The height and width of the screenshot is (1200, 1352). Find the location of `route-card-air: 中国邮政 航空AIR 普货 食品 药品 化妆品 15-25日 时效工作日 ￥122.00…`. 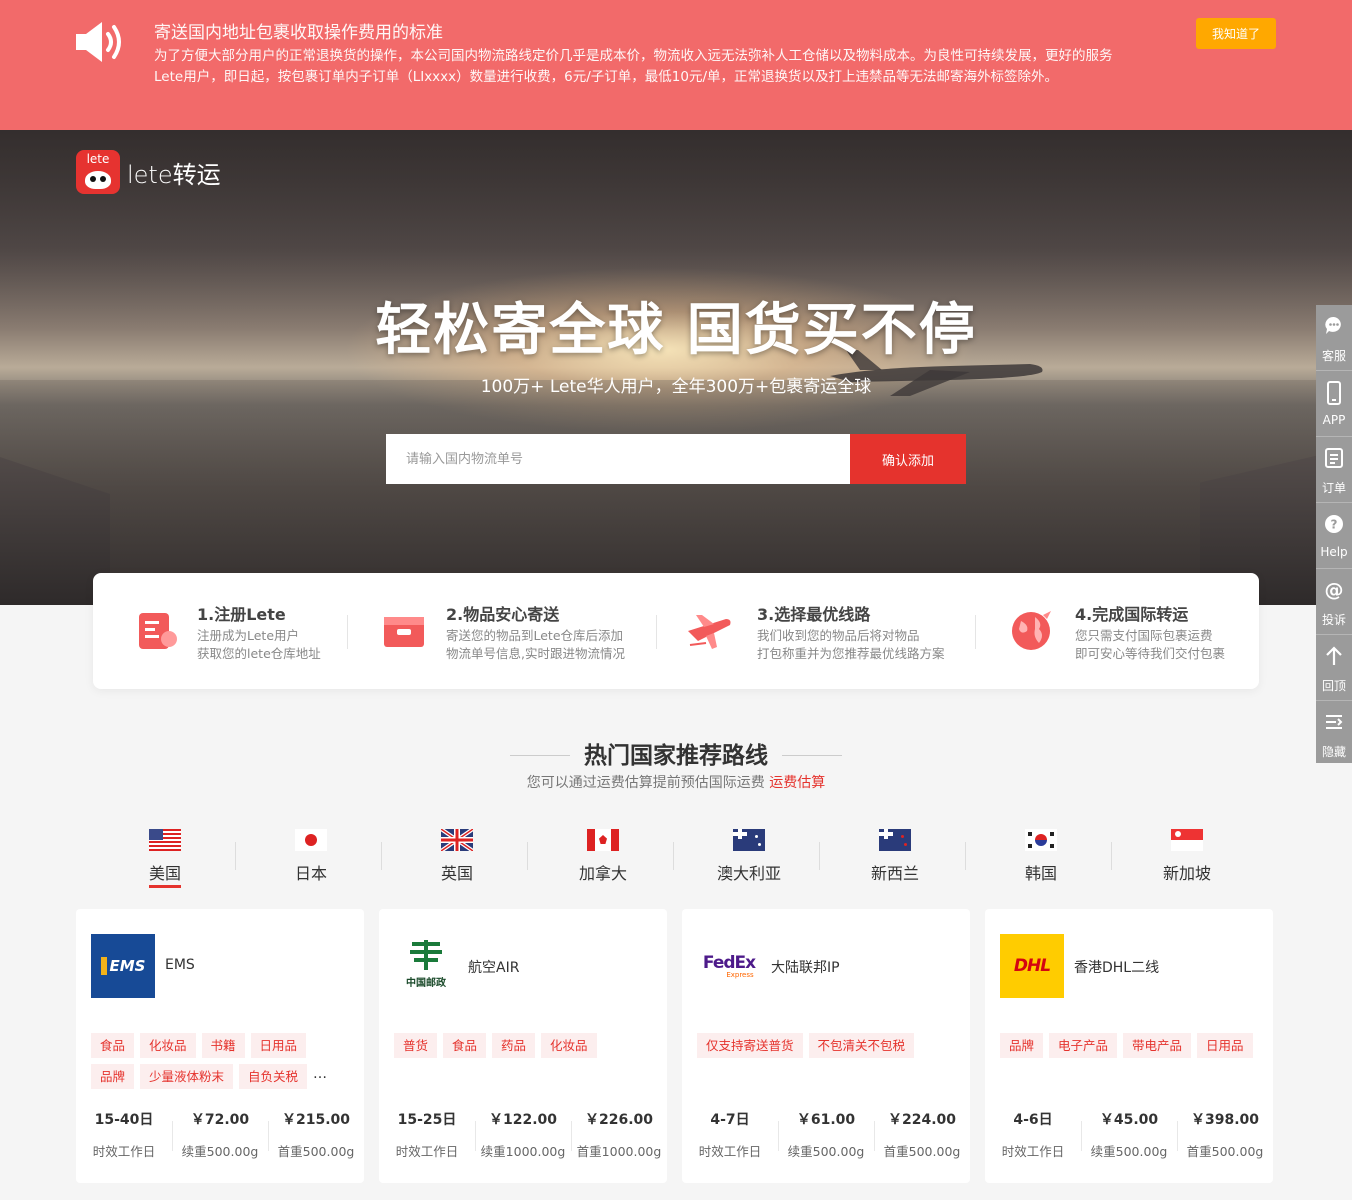

route-card-air: 中国邮政 航空AIR 普货 食品 药品 化妆品 15-25日 时效工作日 ￥122.00… is located at coordinates (523, 1046).